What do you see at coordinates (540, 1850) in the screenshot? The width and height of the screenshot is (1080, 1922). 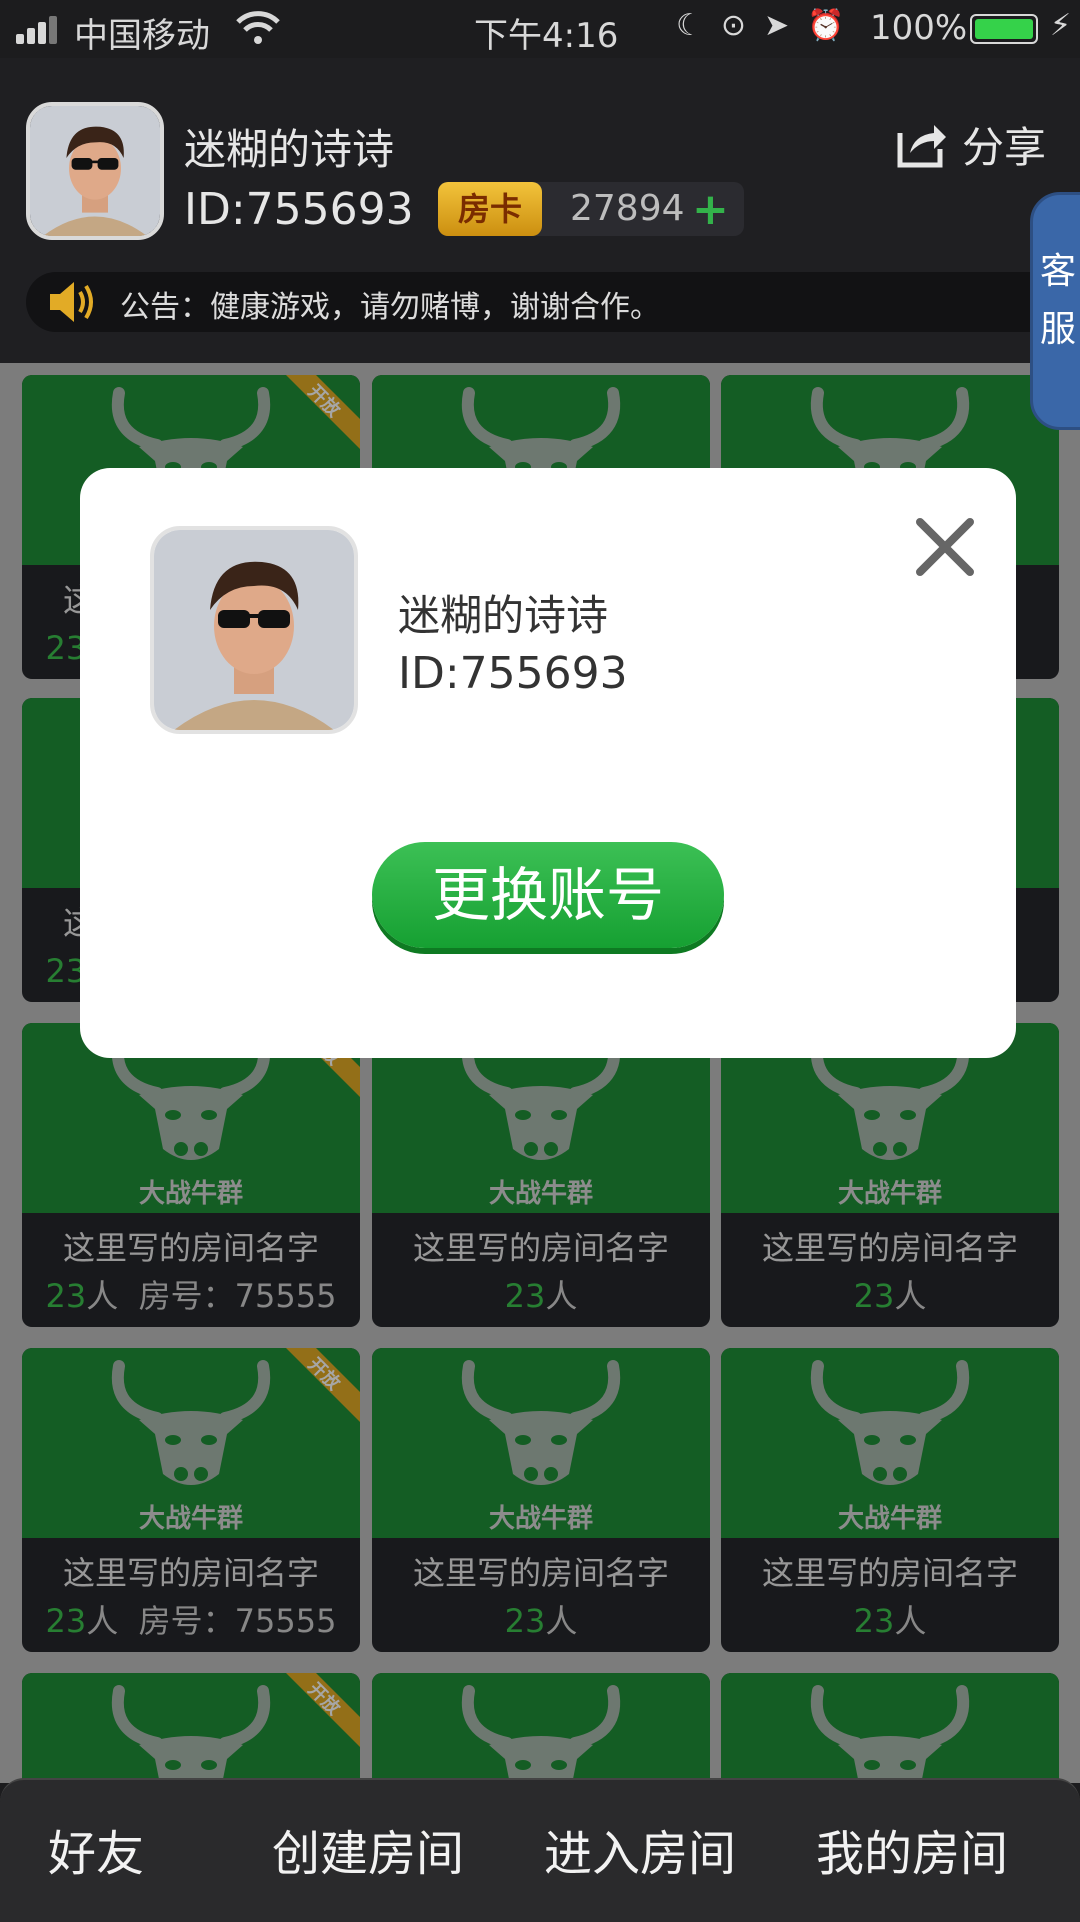 I see `bottom-nav: 好友 创建房间 进入房间 我的房间` at bounding box center [540, 1850].